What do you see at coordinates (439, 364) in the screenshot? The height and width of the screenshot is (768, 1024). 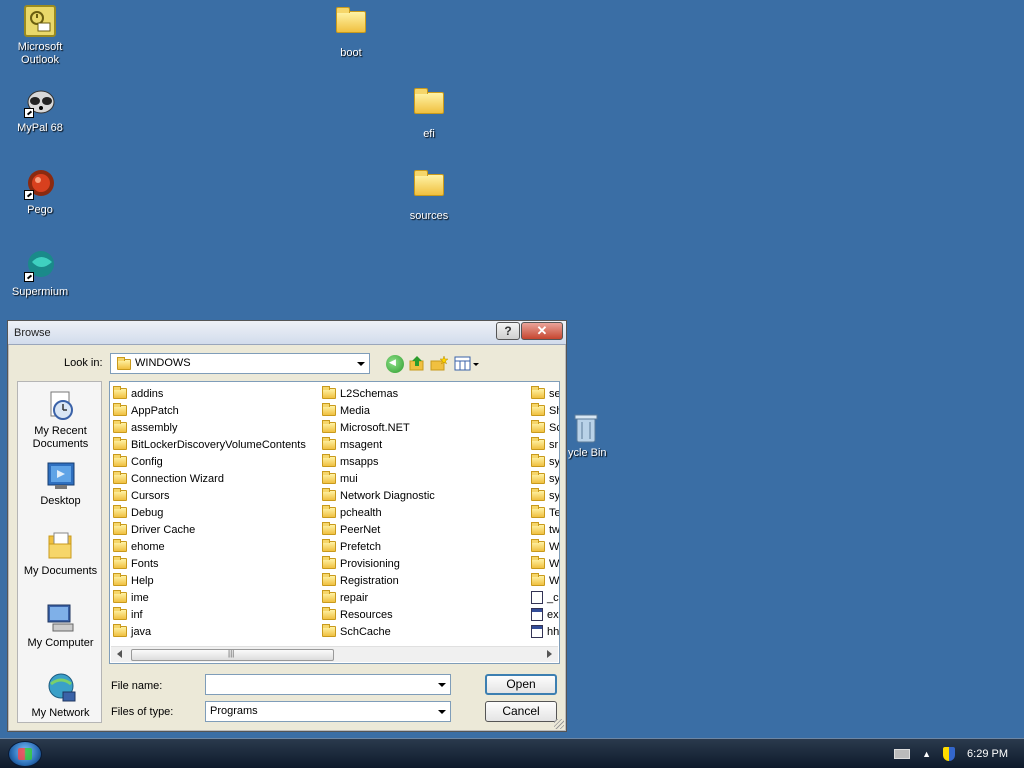 I see `new-folder-icon` at bounding box center [439, 364].